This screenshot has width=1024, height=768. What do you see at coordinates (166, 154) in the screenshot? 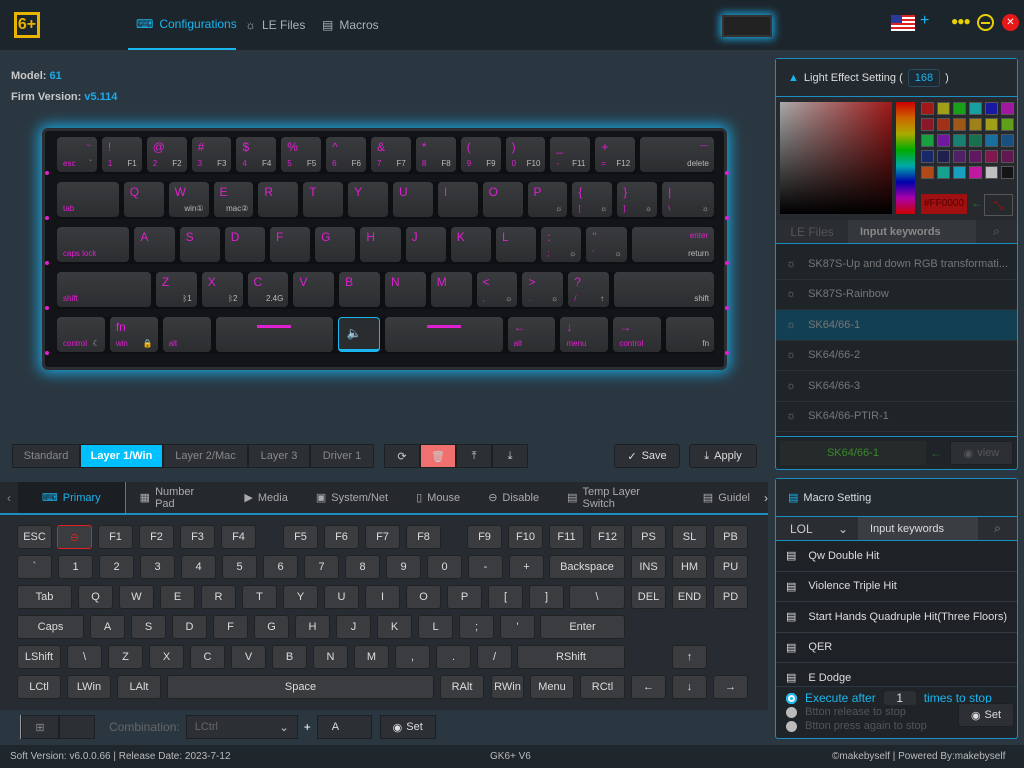
I see `keyboard-key: @2 F2` at bounding box center [166, 154].